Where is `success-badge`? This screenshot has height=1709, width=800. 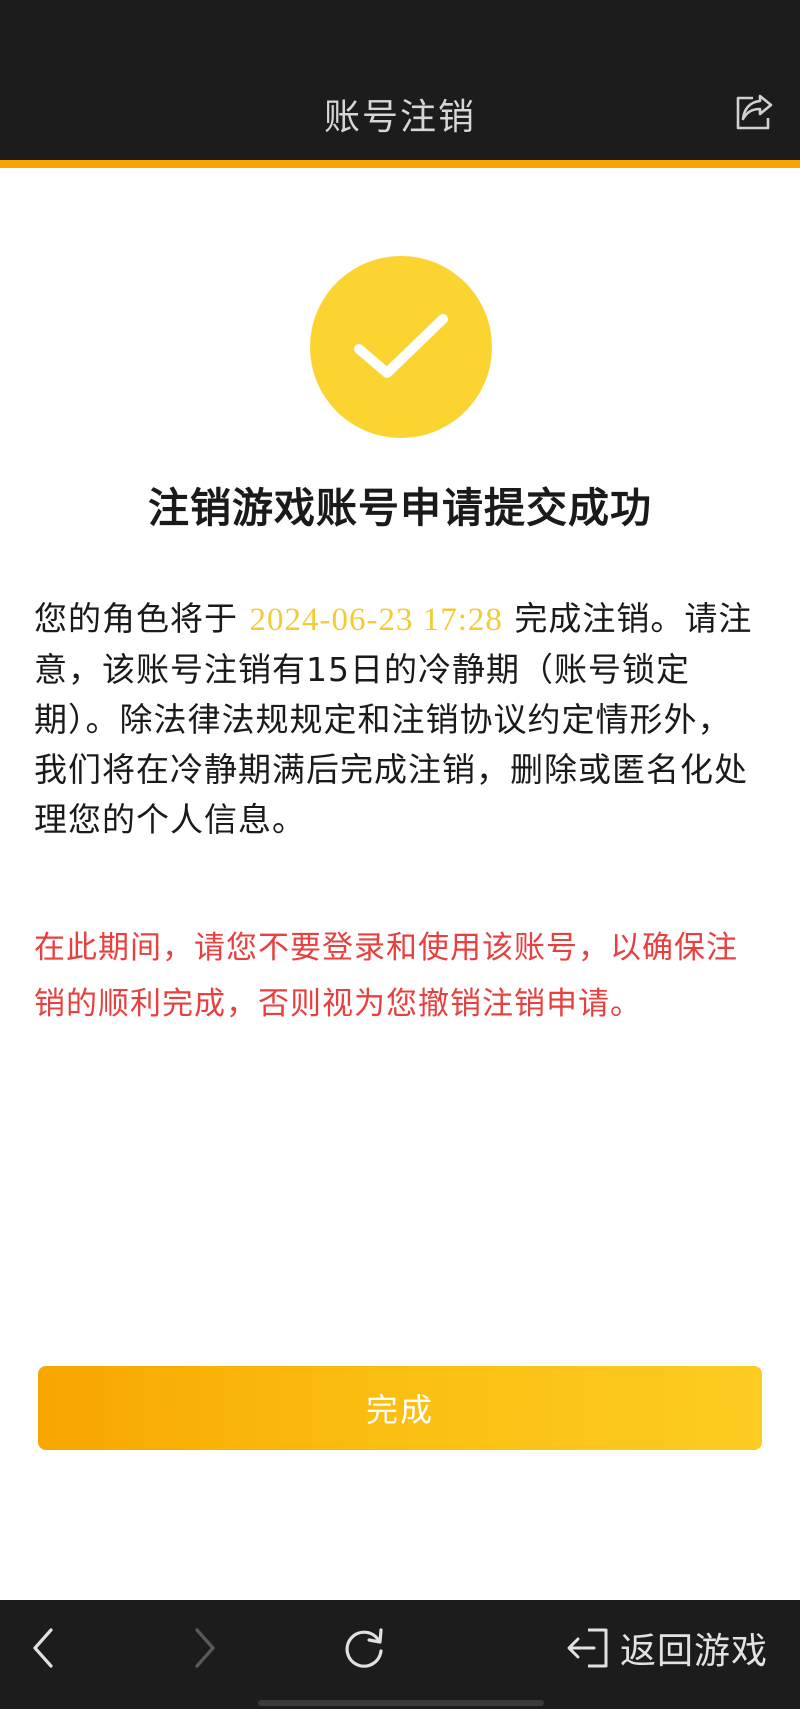
success-badge is located at coordinates (401, 347).